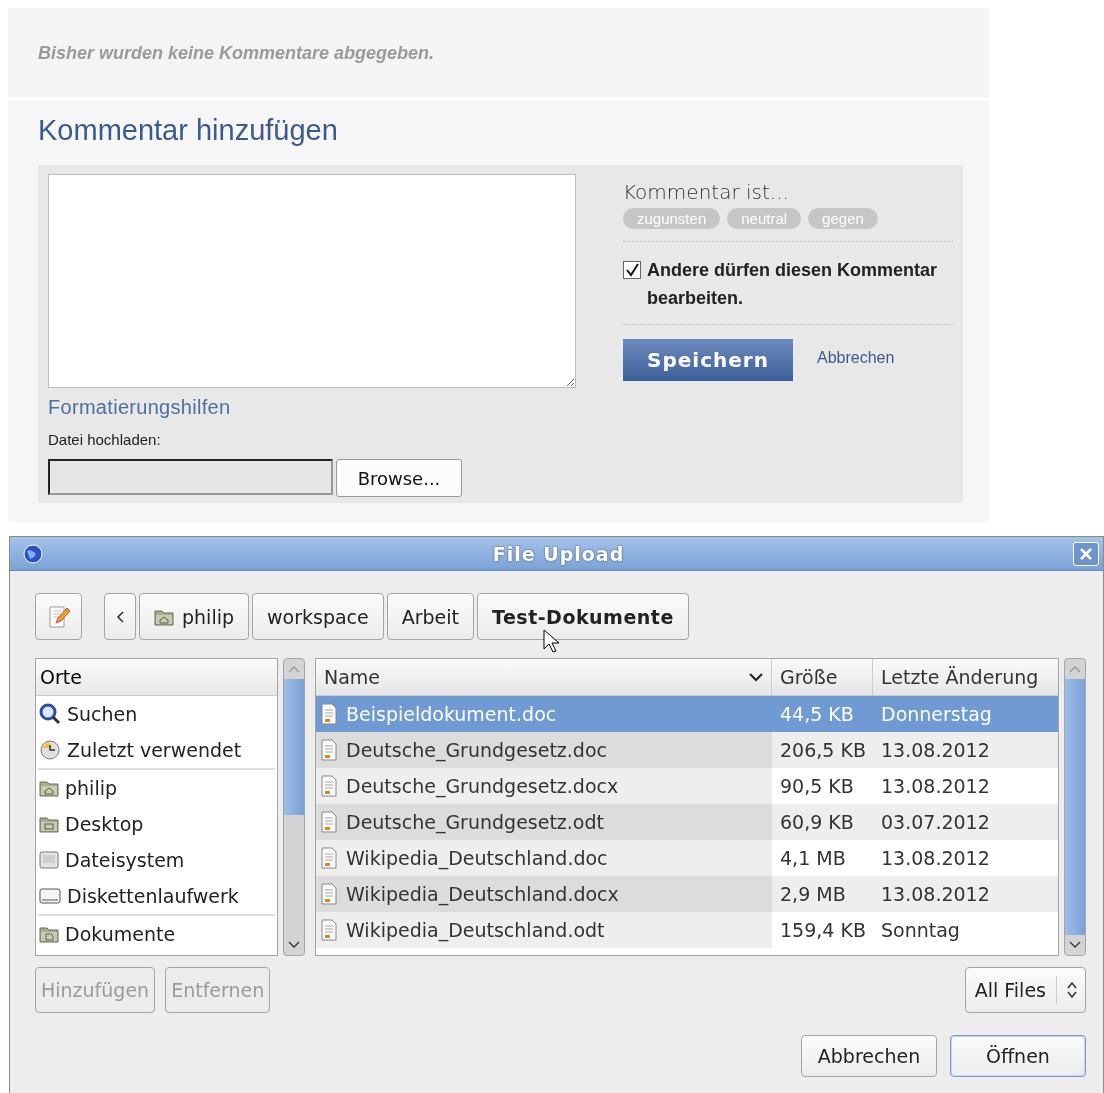 The width and height of the screenshot is (1104, 1093). I want to click on file-size: 60,9 KB, so click(817, 822).